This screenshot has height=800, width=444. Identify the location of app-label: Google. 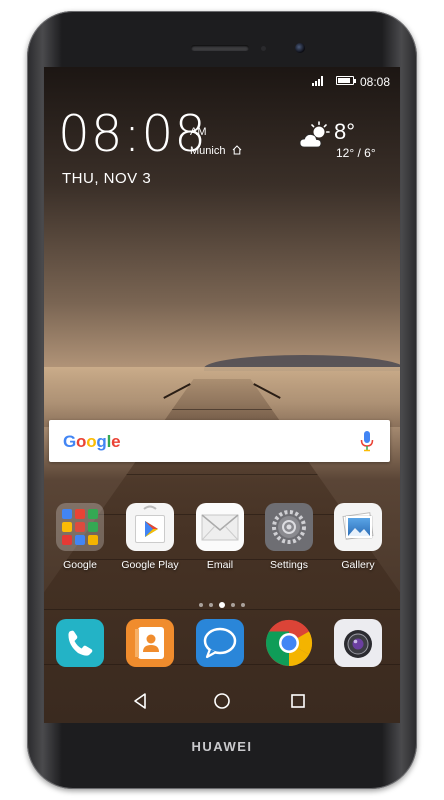
(80, 565).